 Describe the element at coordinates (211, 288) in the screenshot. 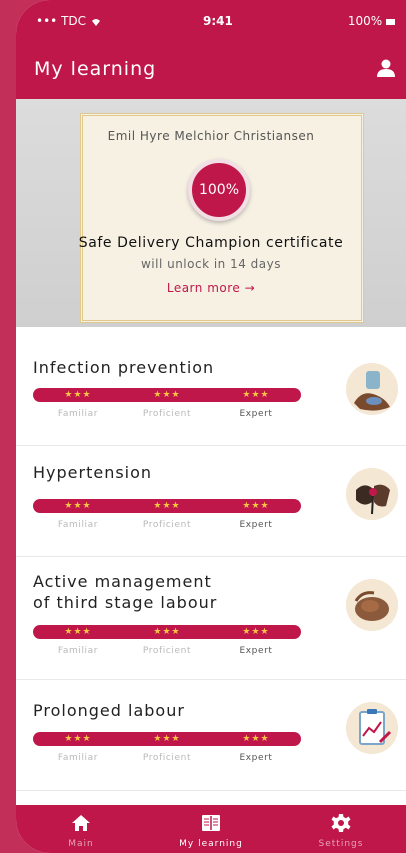

I see `learn-more-link: Learn more →` at that location.